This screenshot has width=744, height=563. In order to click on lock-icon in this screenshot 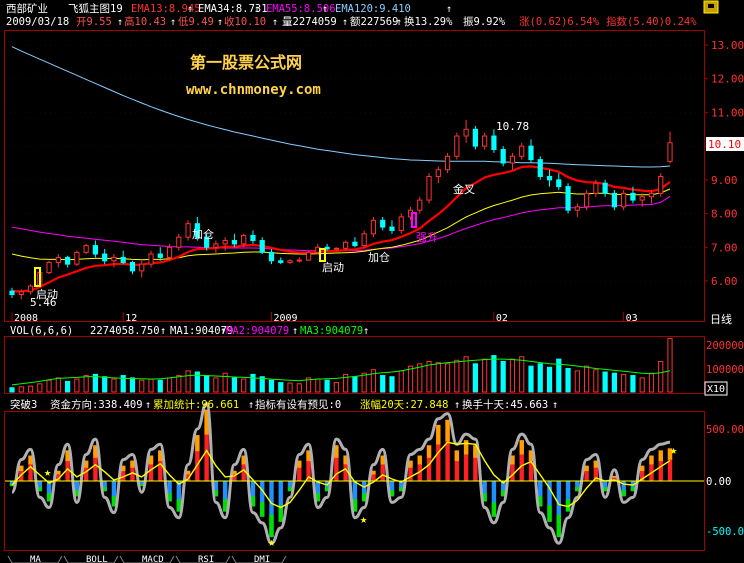, I will do `click(711, 7)`.